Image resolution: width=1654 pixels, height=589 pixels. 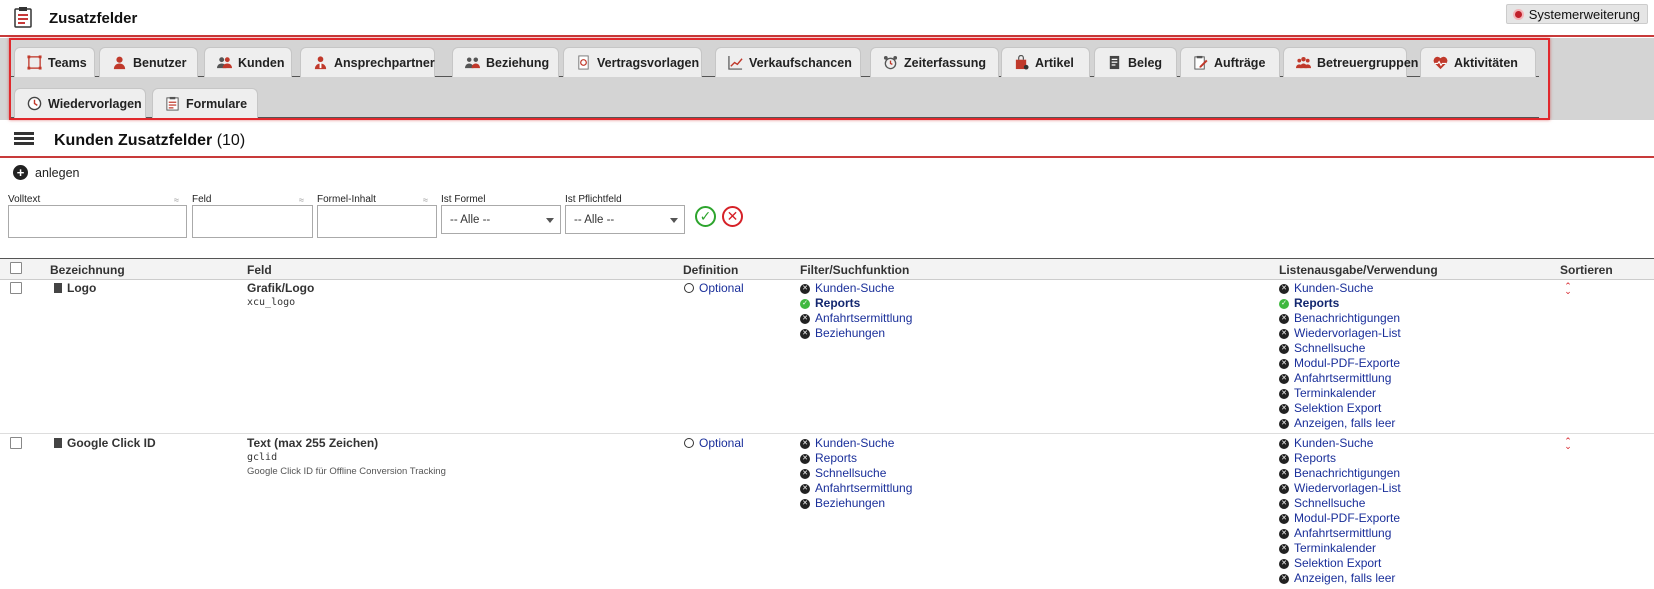 I want to click on select-all-checkbox, so click(x=16, y=268).